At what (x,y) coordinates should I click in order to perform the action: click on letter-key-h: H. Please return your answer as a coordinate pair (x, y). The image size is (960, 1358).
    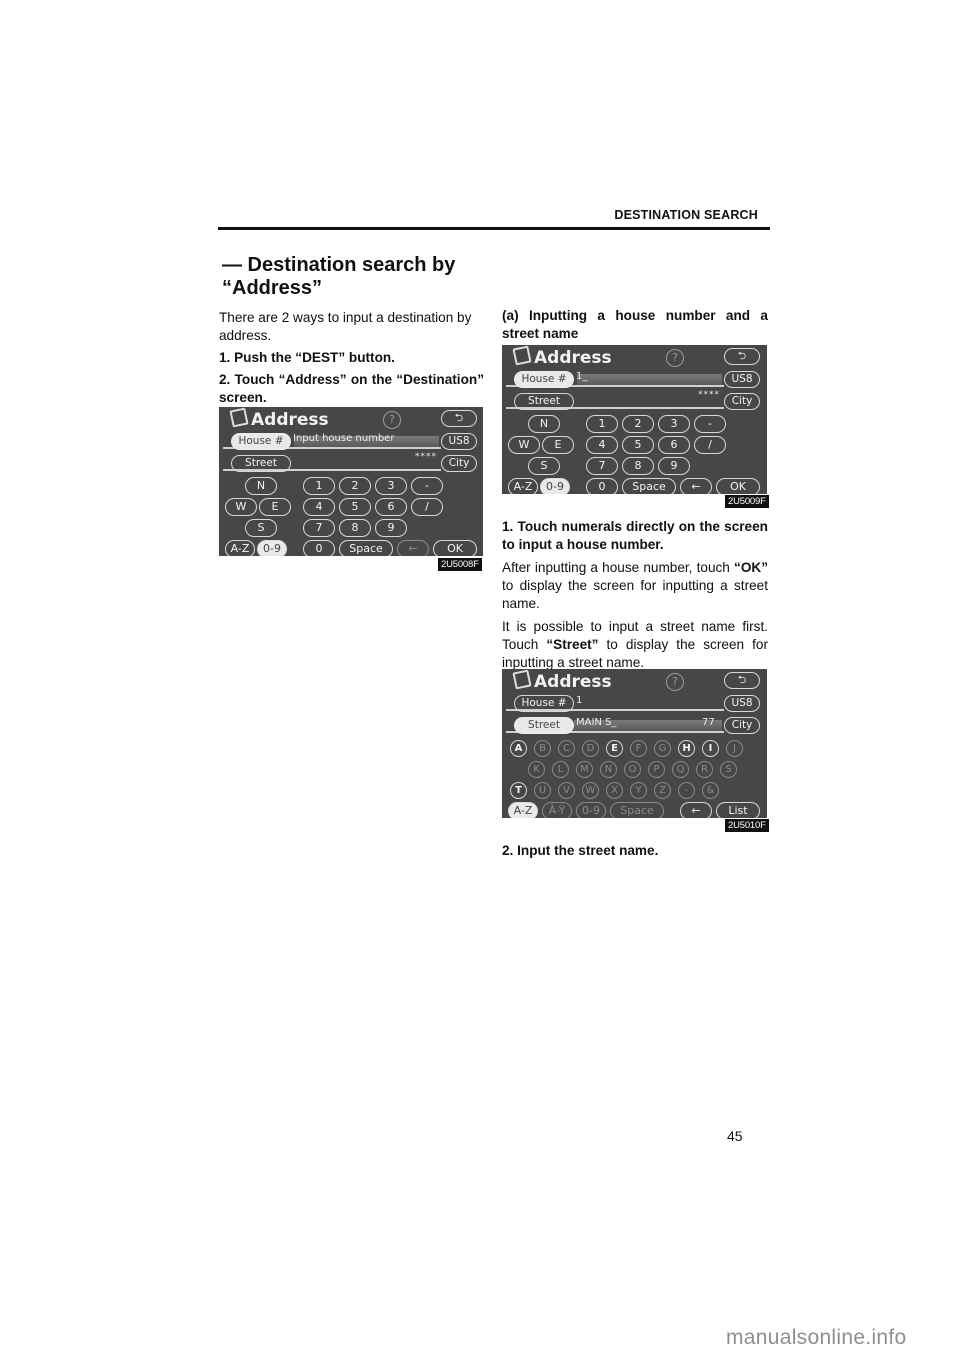
    Looking at the image, I should click on (686, 748).